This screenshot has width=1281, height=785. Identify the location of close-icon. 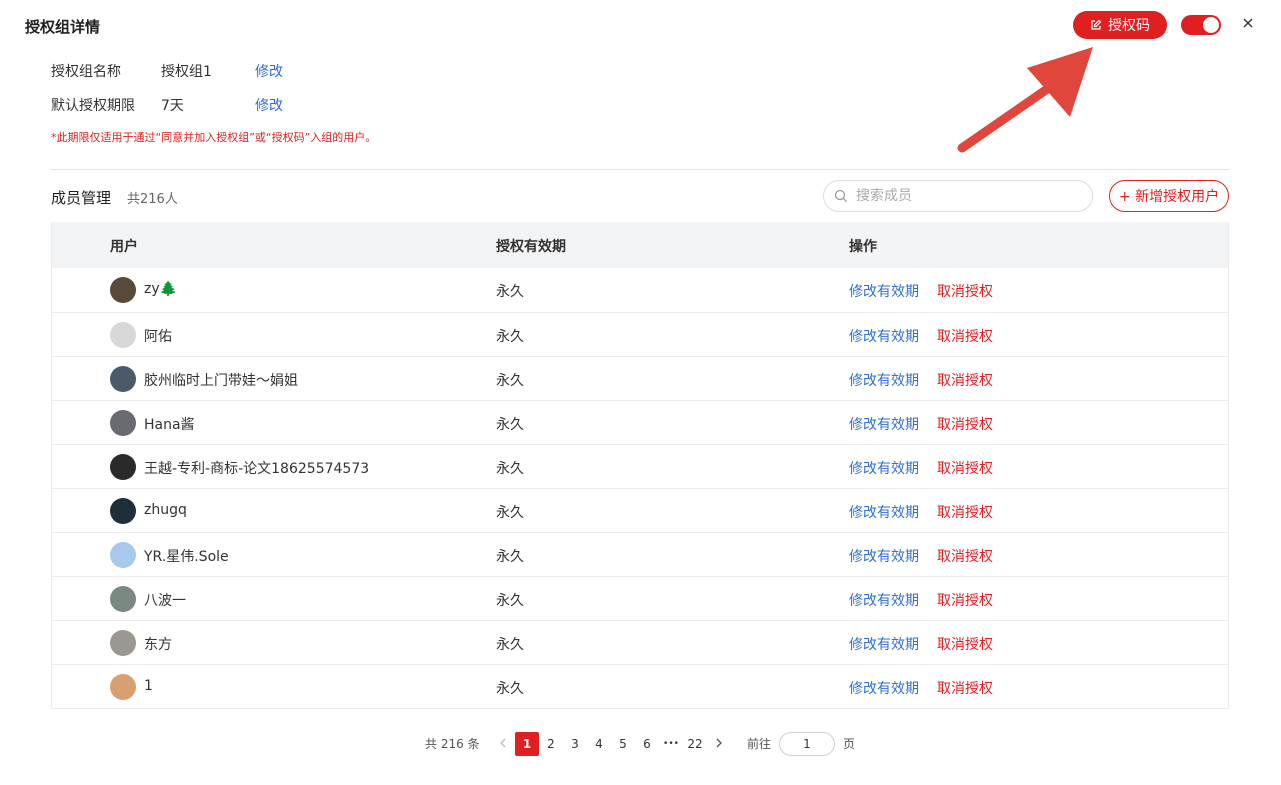
(1248, 23).